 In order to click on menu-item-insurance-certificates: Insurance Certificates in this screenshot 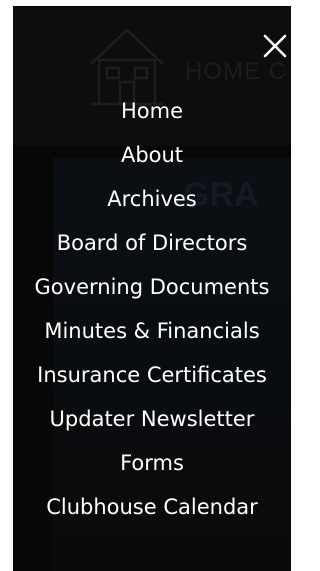, I will do `click(152, 375)`.